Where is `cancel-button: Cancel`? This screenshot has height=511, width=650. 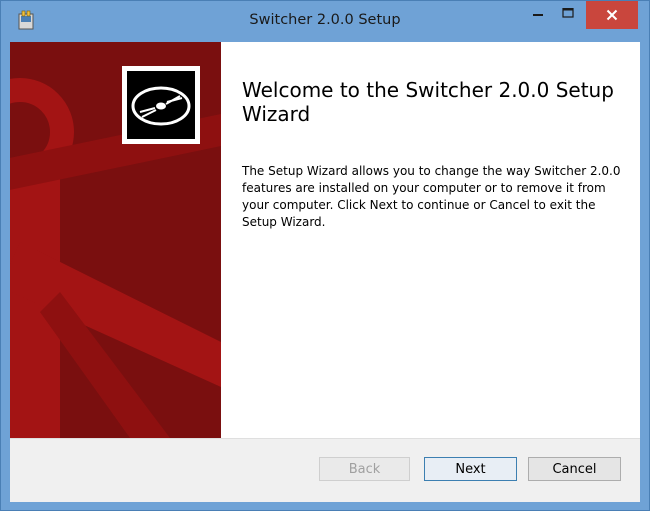 cancel-button: Cancel is located at coordinates (574, 469).